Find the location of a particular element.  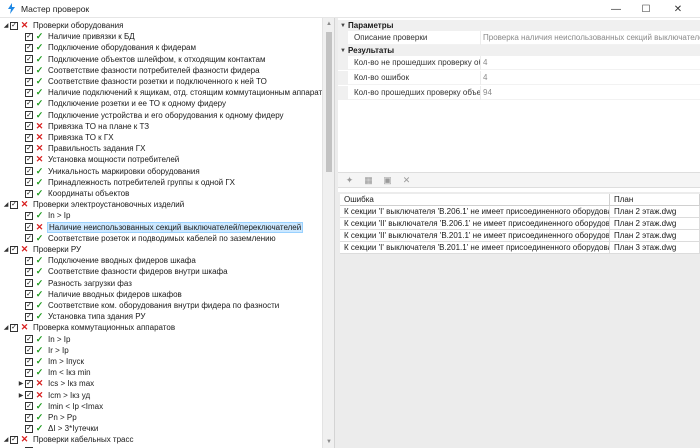

column-header-error: Ошибка is located at coordinates (475, 199).